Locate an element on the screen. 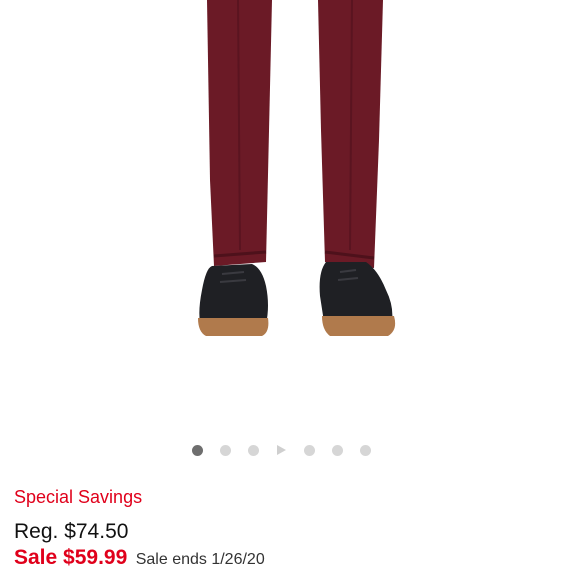 Image resolution: width=580 pixels, height=580 pixels. regular-price: Reg. $74.50 is located at coordinates (71, 531).